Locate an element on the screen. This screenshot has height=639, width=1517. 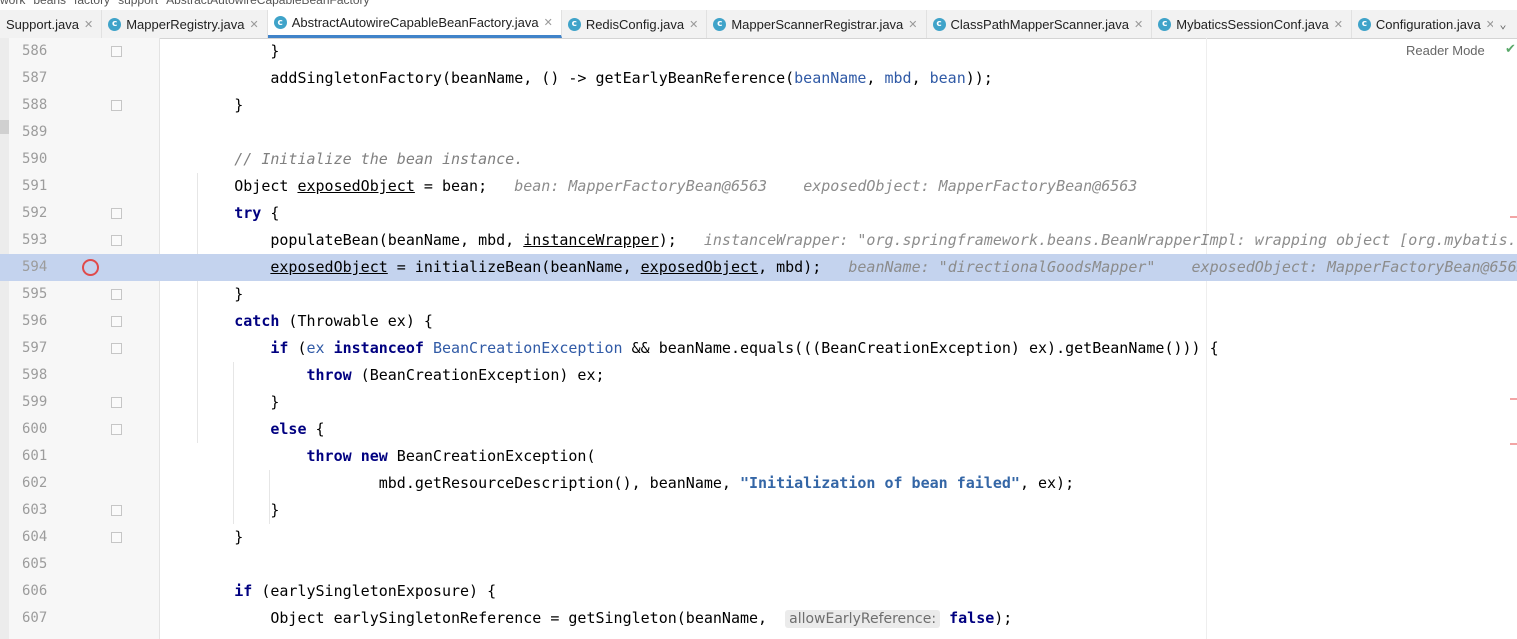
editor-tab: c MapperRegistry.java ✕ is located at coordinates (185, 24).